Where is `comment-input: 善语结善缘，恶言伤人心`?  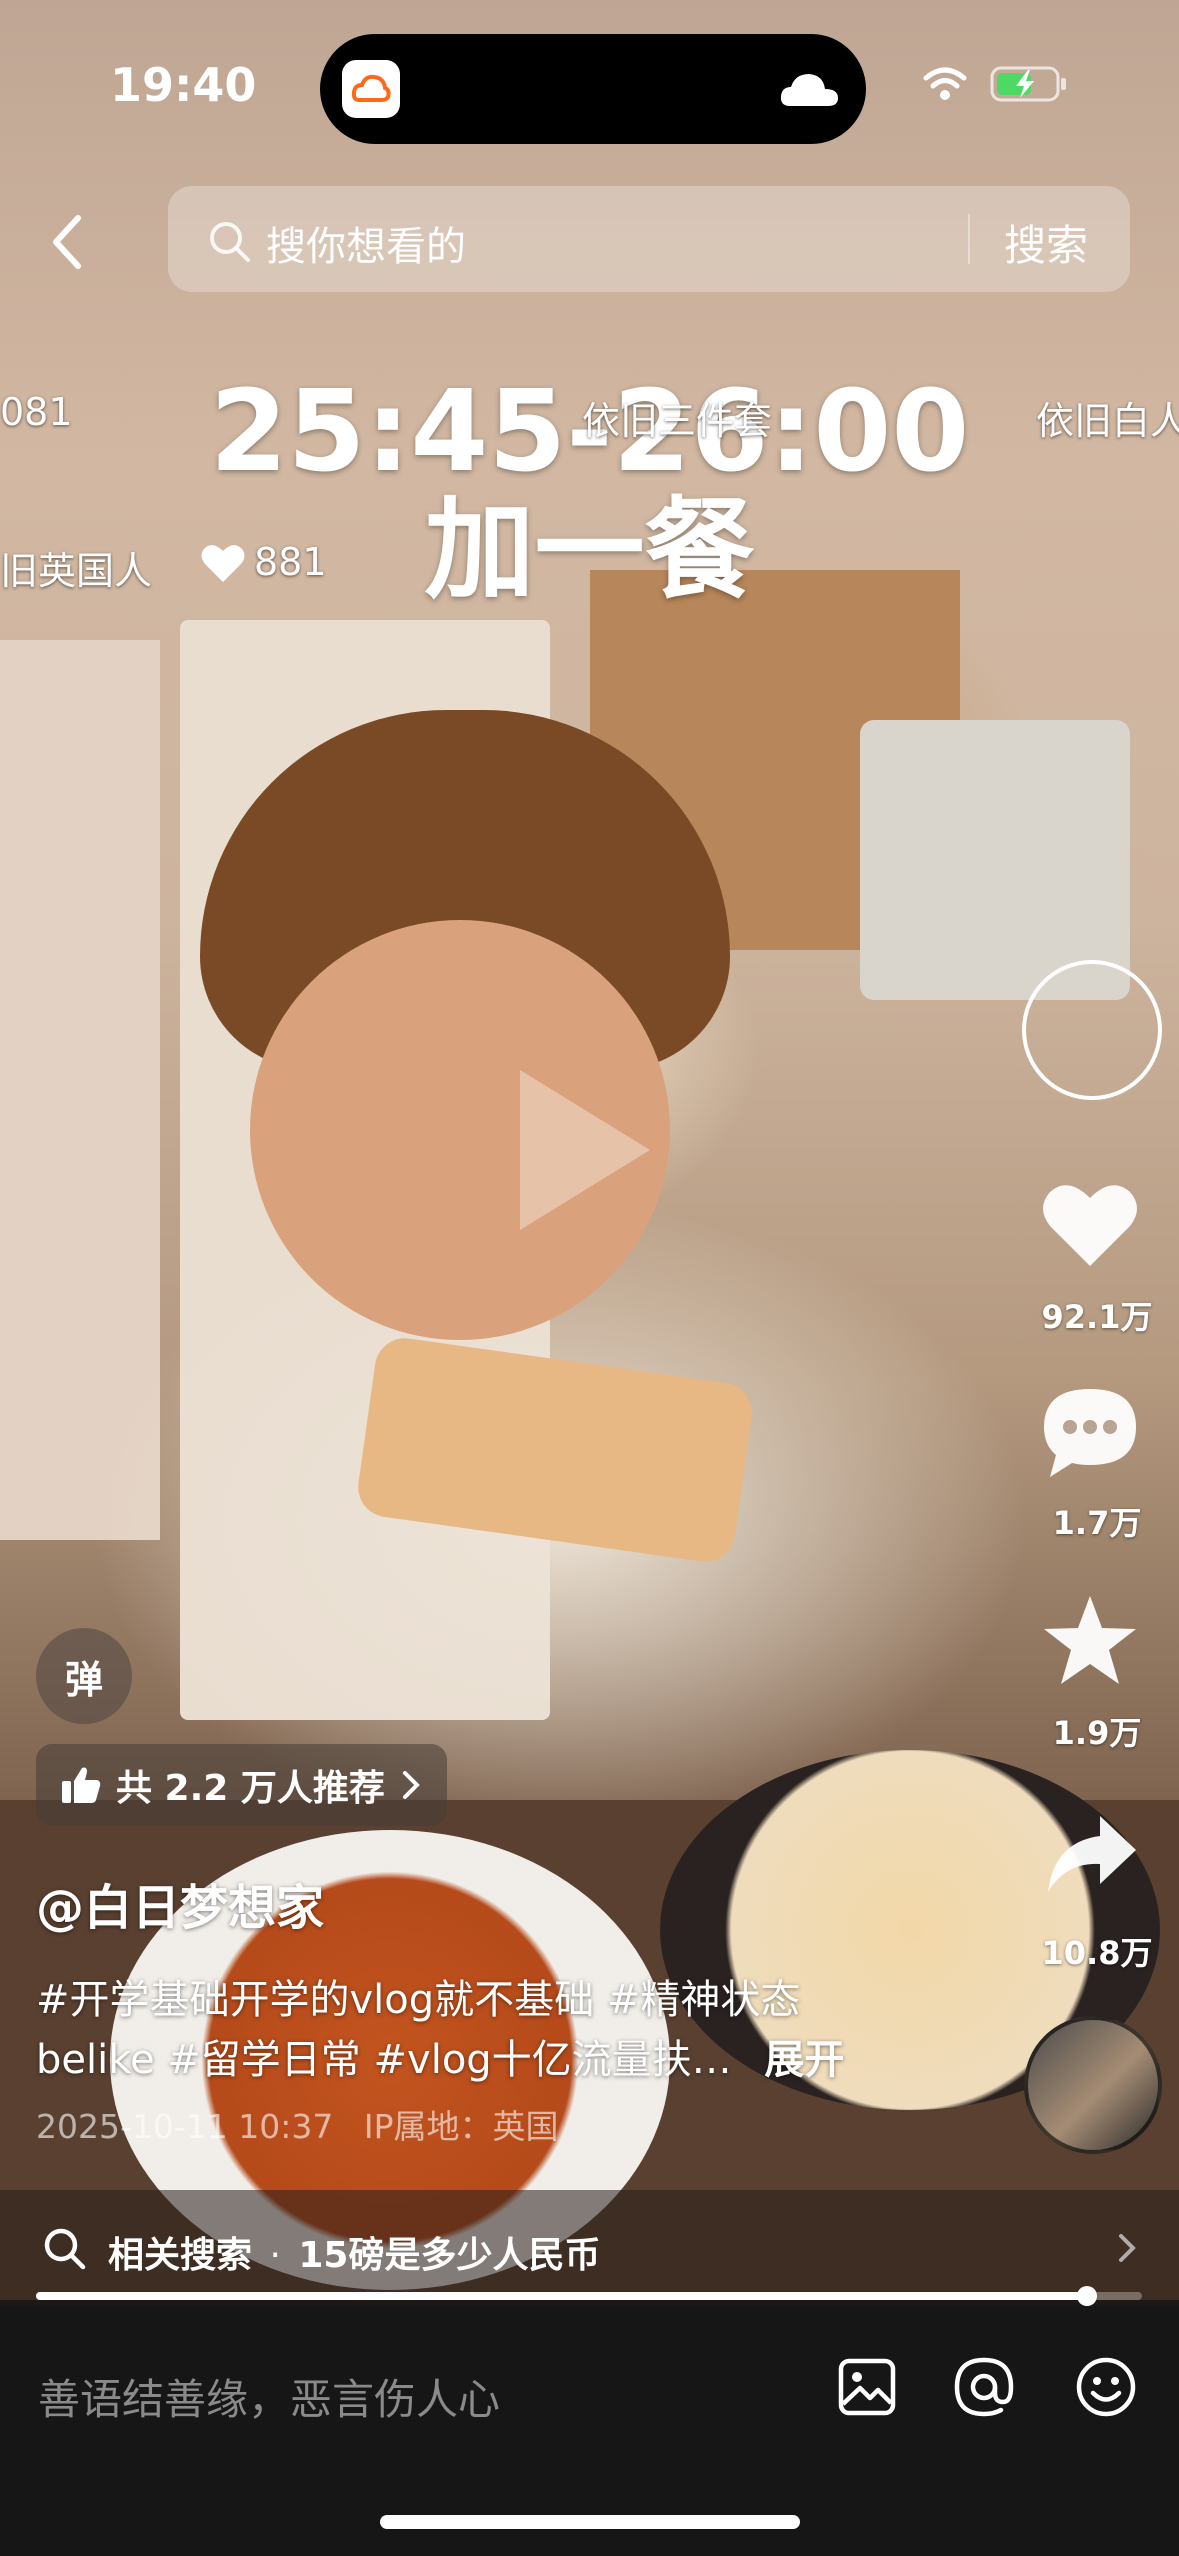
comment-input: 善语结善缘，恶言伤人心 is located at coordinates (269, 2396).